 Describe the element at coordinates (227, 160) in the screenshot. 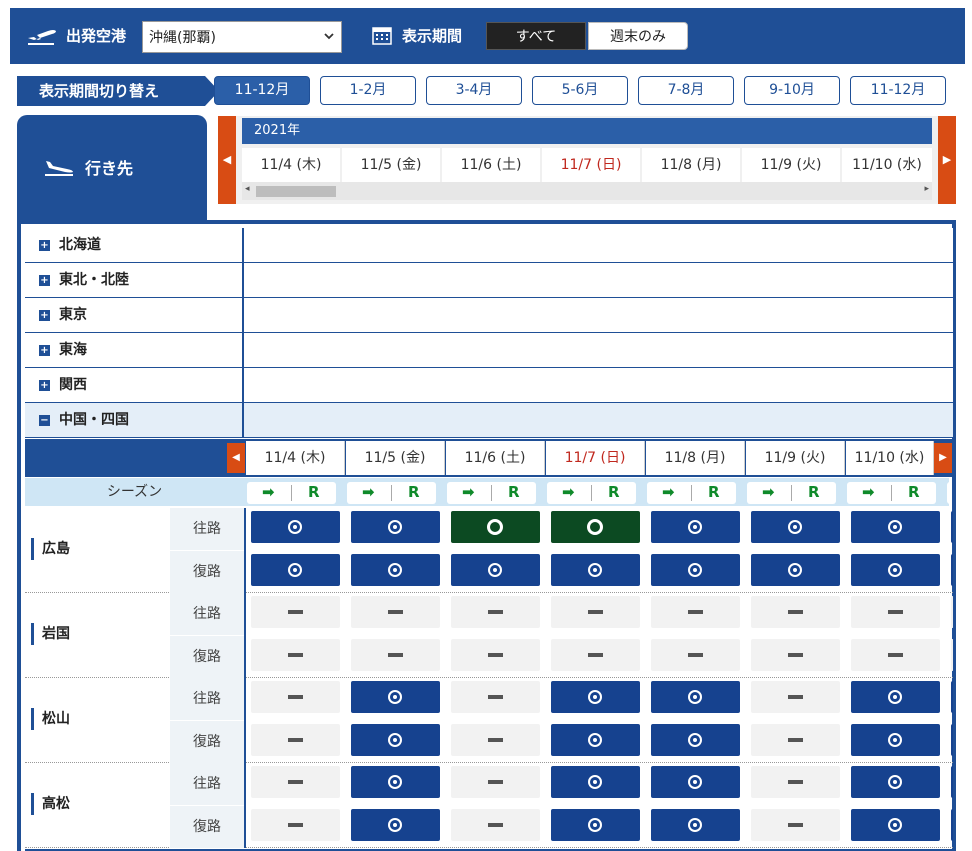

I see `scroll-left-button: ◀` at that location.